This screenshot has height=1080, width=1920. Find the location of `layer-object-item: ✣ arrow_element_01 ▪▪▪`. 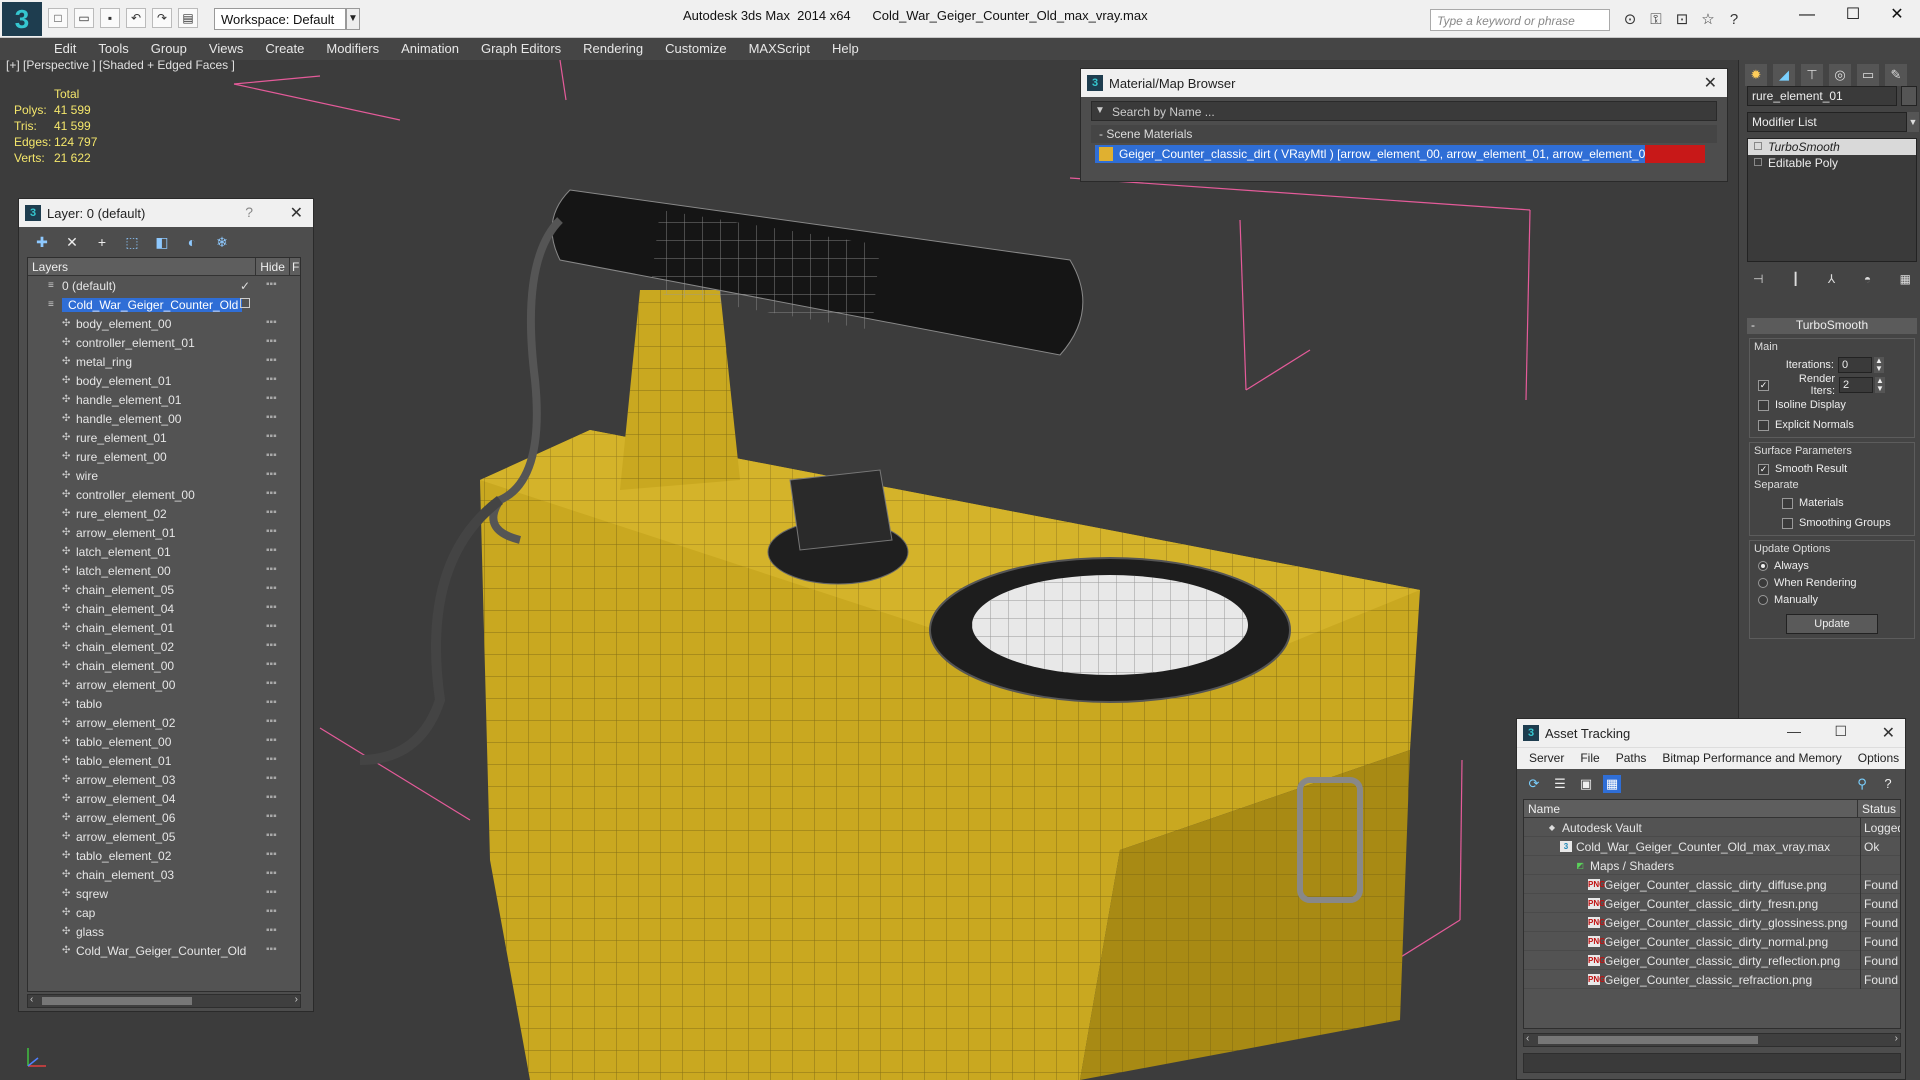

layer-object-item: ✣ arrow_element_01 ▪▪▪ is located at coordinates (164, 532).